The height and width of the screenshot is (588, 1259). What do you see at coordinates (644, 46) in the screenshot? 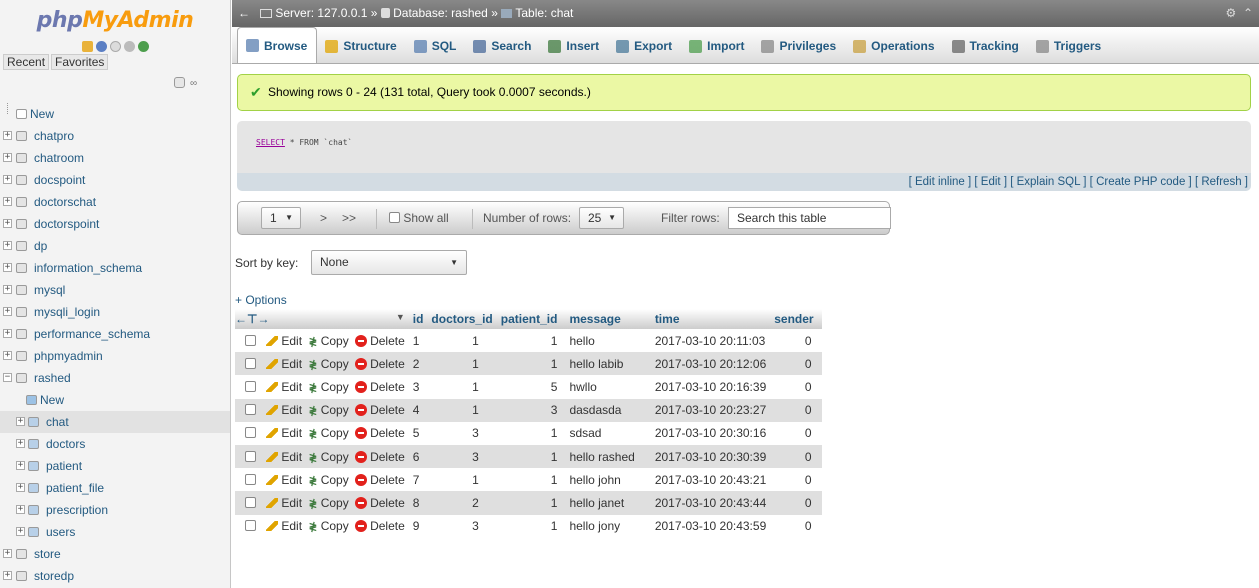
I see `tab-export: Export` at bounding box center [644, 46].